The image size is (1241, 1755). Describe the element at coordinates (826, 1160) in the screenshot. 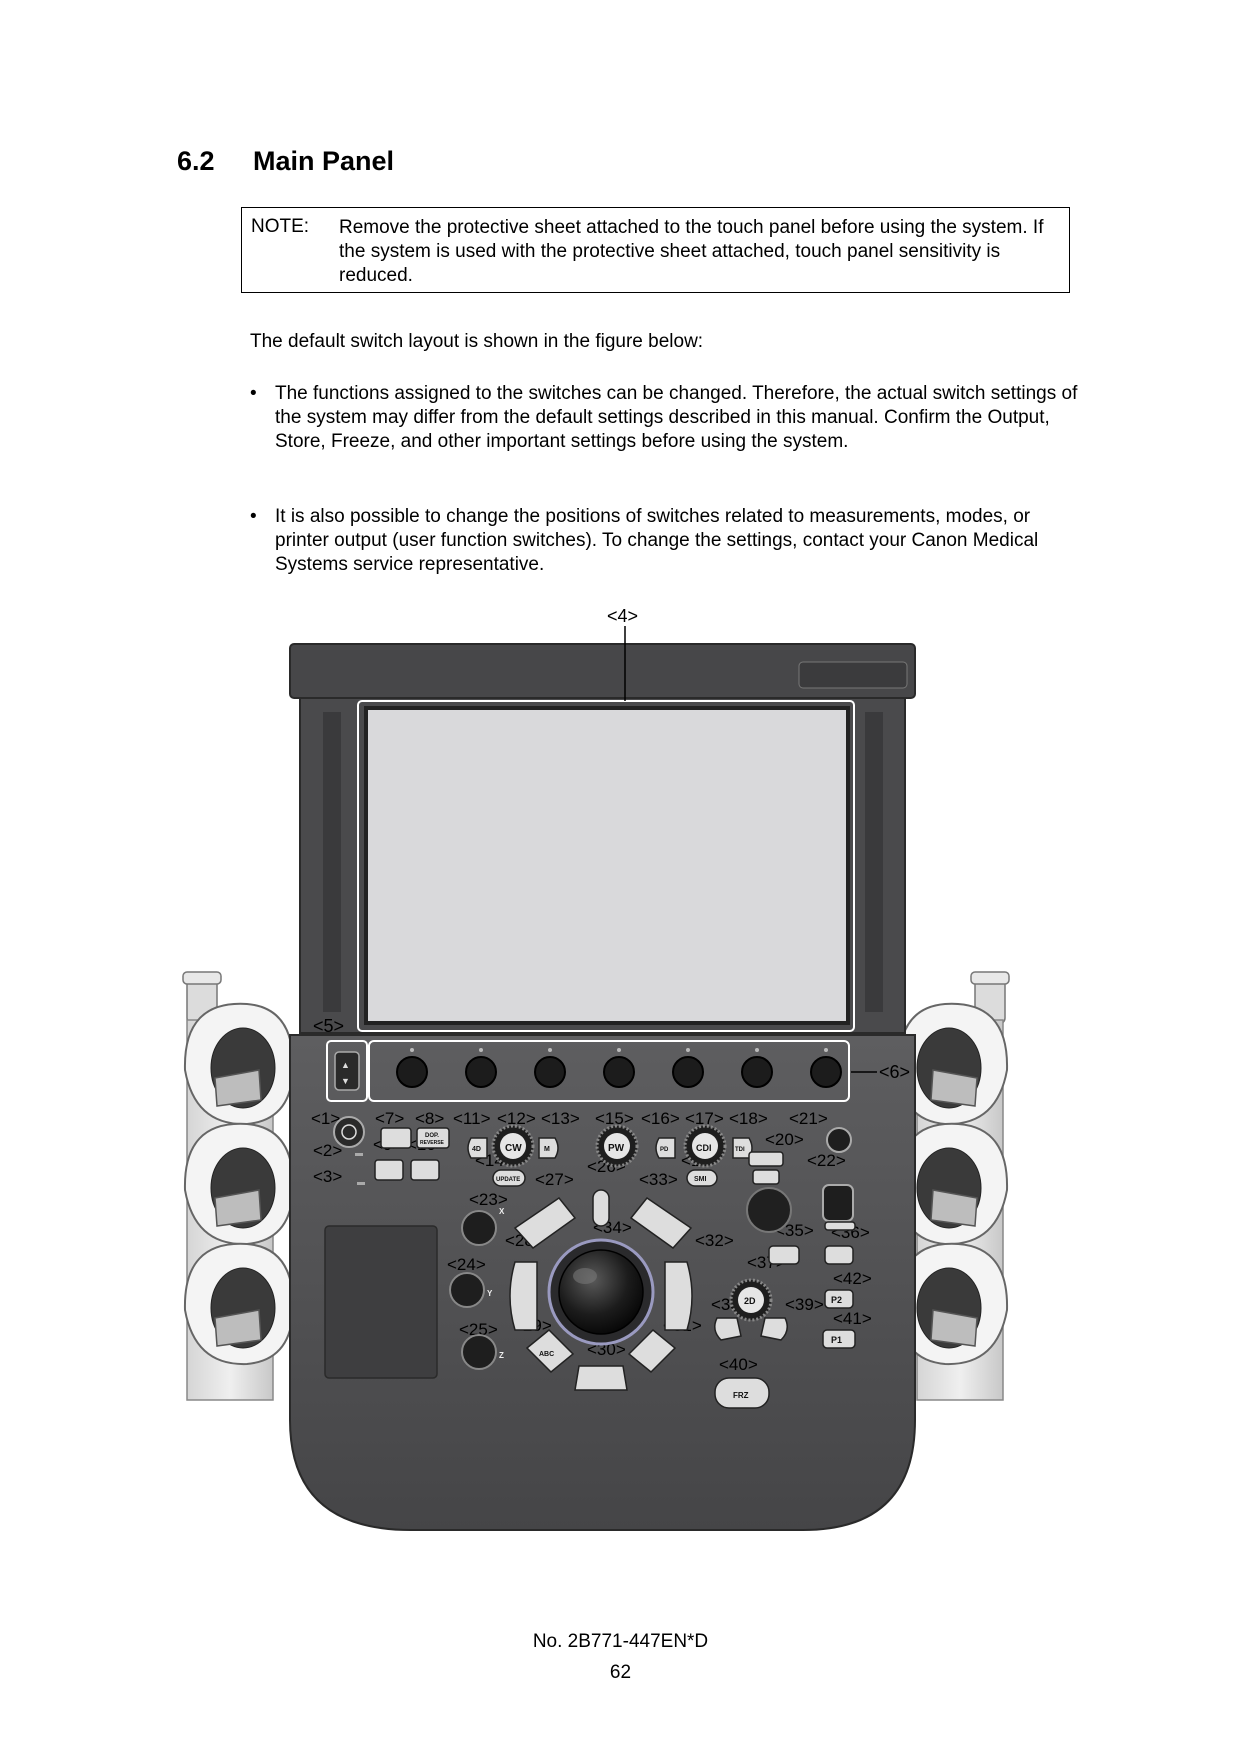

I see `callout-22: <22>` at that location.